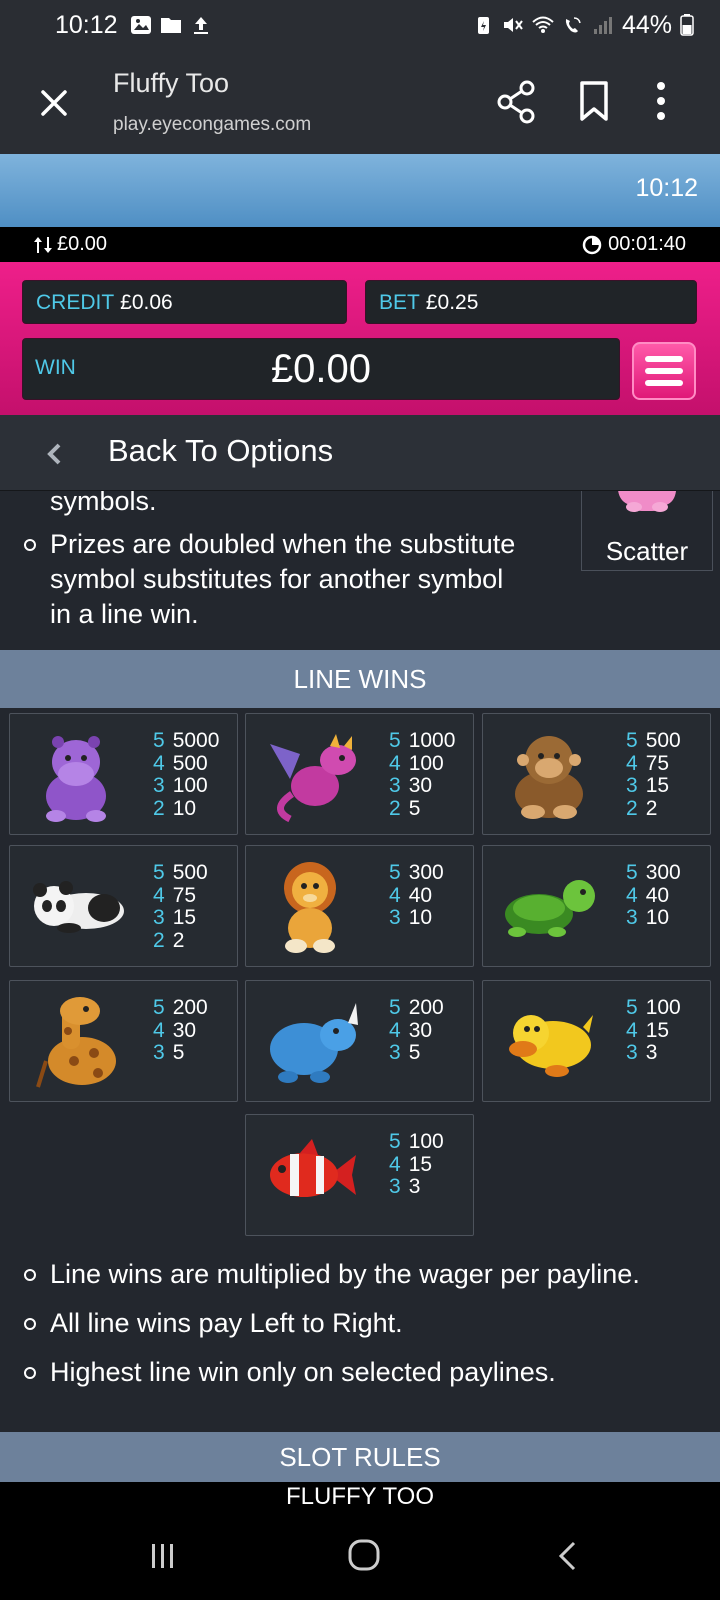 The height and width of the screenshot is (1600, 720). I want to click on credit-display: CREDIT £0.06, so click(184, 302).